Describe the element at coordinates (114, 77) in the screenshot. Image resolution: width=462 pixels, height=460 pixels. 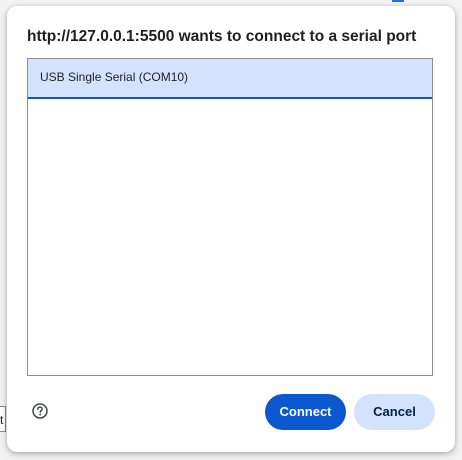
I see `device-label: USB Single Serial (COM10)` at that location.